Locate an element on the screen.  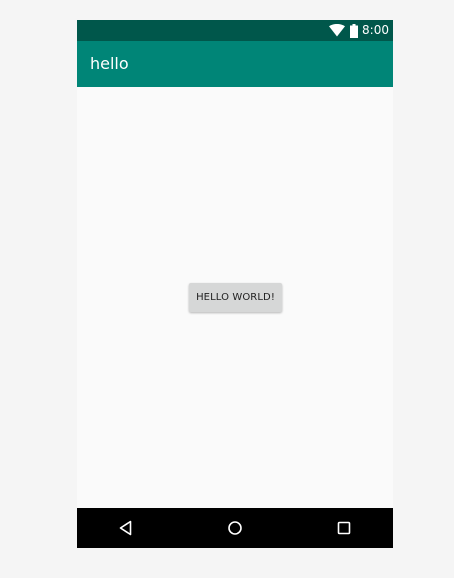
navigation-bar is located at coordinates (235, 528).